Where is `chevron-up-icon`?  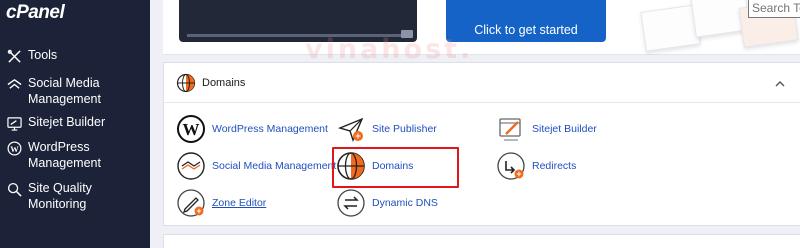 chevron-up-icon is located at coordinates (780, 83).